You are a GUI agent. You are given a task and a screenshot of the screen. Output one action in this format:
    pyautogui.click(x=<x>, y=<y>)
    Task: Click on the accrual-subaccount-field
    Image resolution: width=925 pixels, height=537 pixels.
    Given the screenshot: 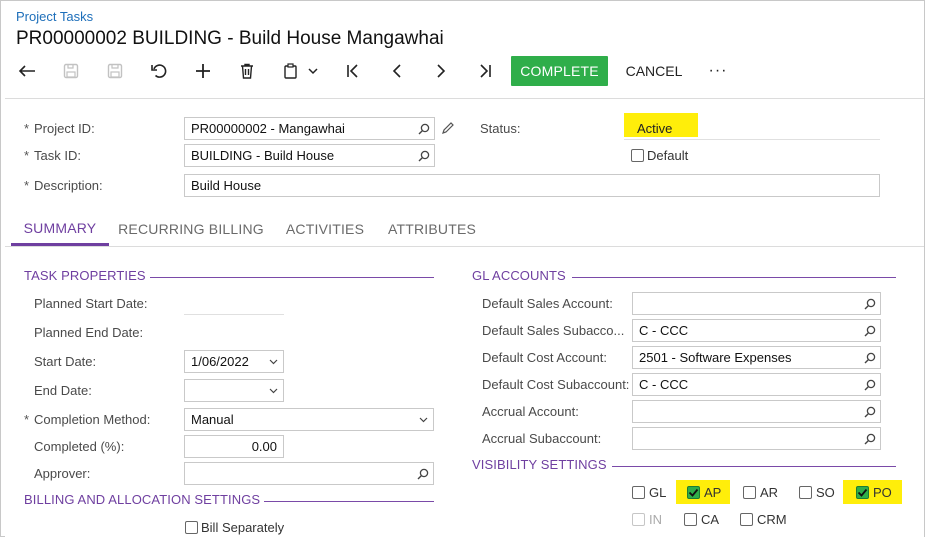 What is the action you would take?
    pyautogui.click(x=756, y=438)
    